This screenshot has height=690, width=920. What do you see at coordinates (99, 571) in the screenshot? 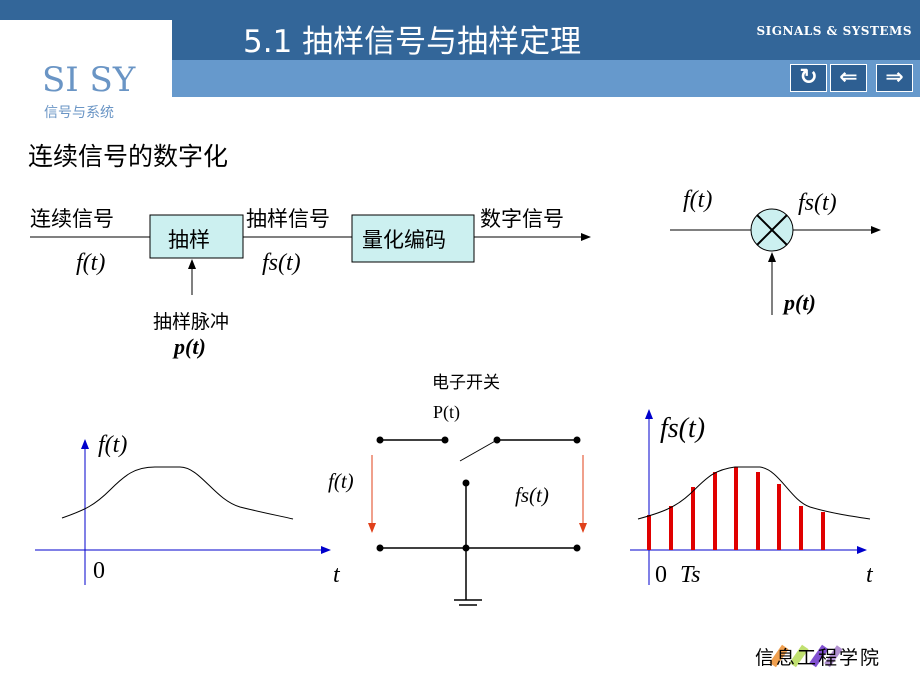
I see `plot-origin: 0` at bounding box center [99, 571].